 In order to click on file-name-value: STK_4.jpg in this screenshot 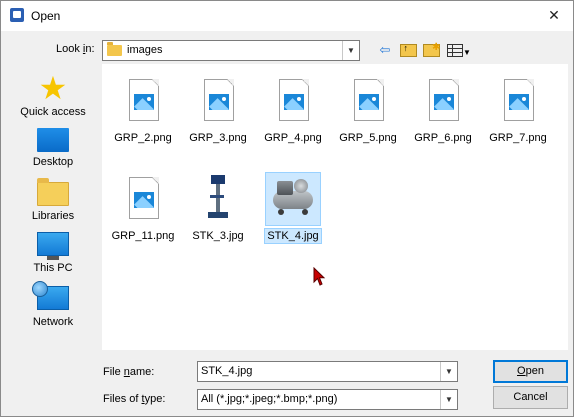, I will do `click(227, 371)`.